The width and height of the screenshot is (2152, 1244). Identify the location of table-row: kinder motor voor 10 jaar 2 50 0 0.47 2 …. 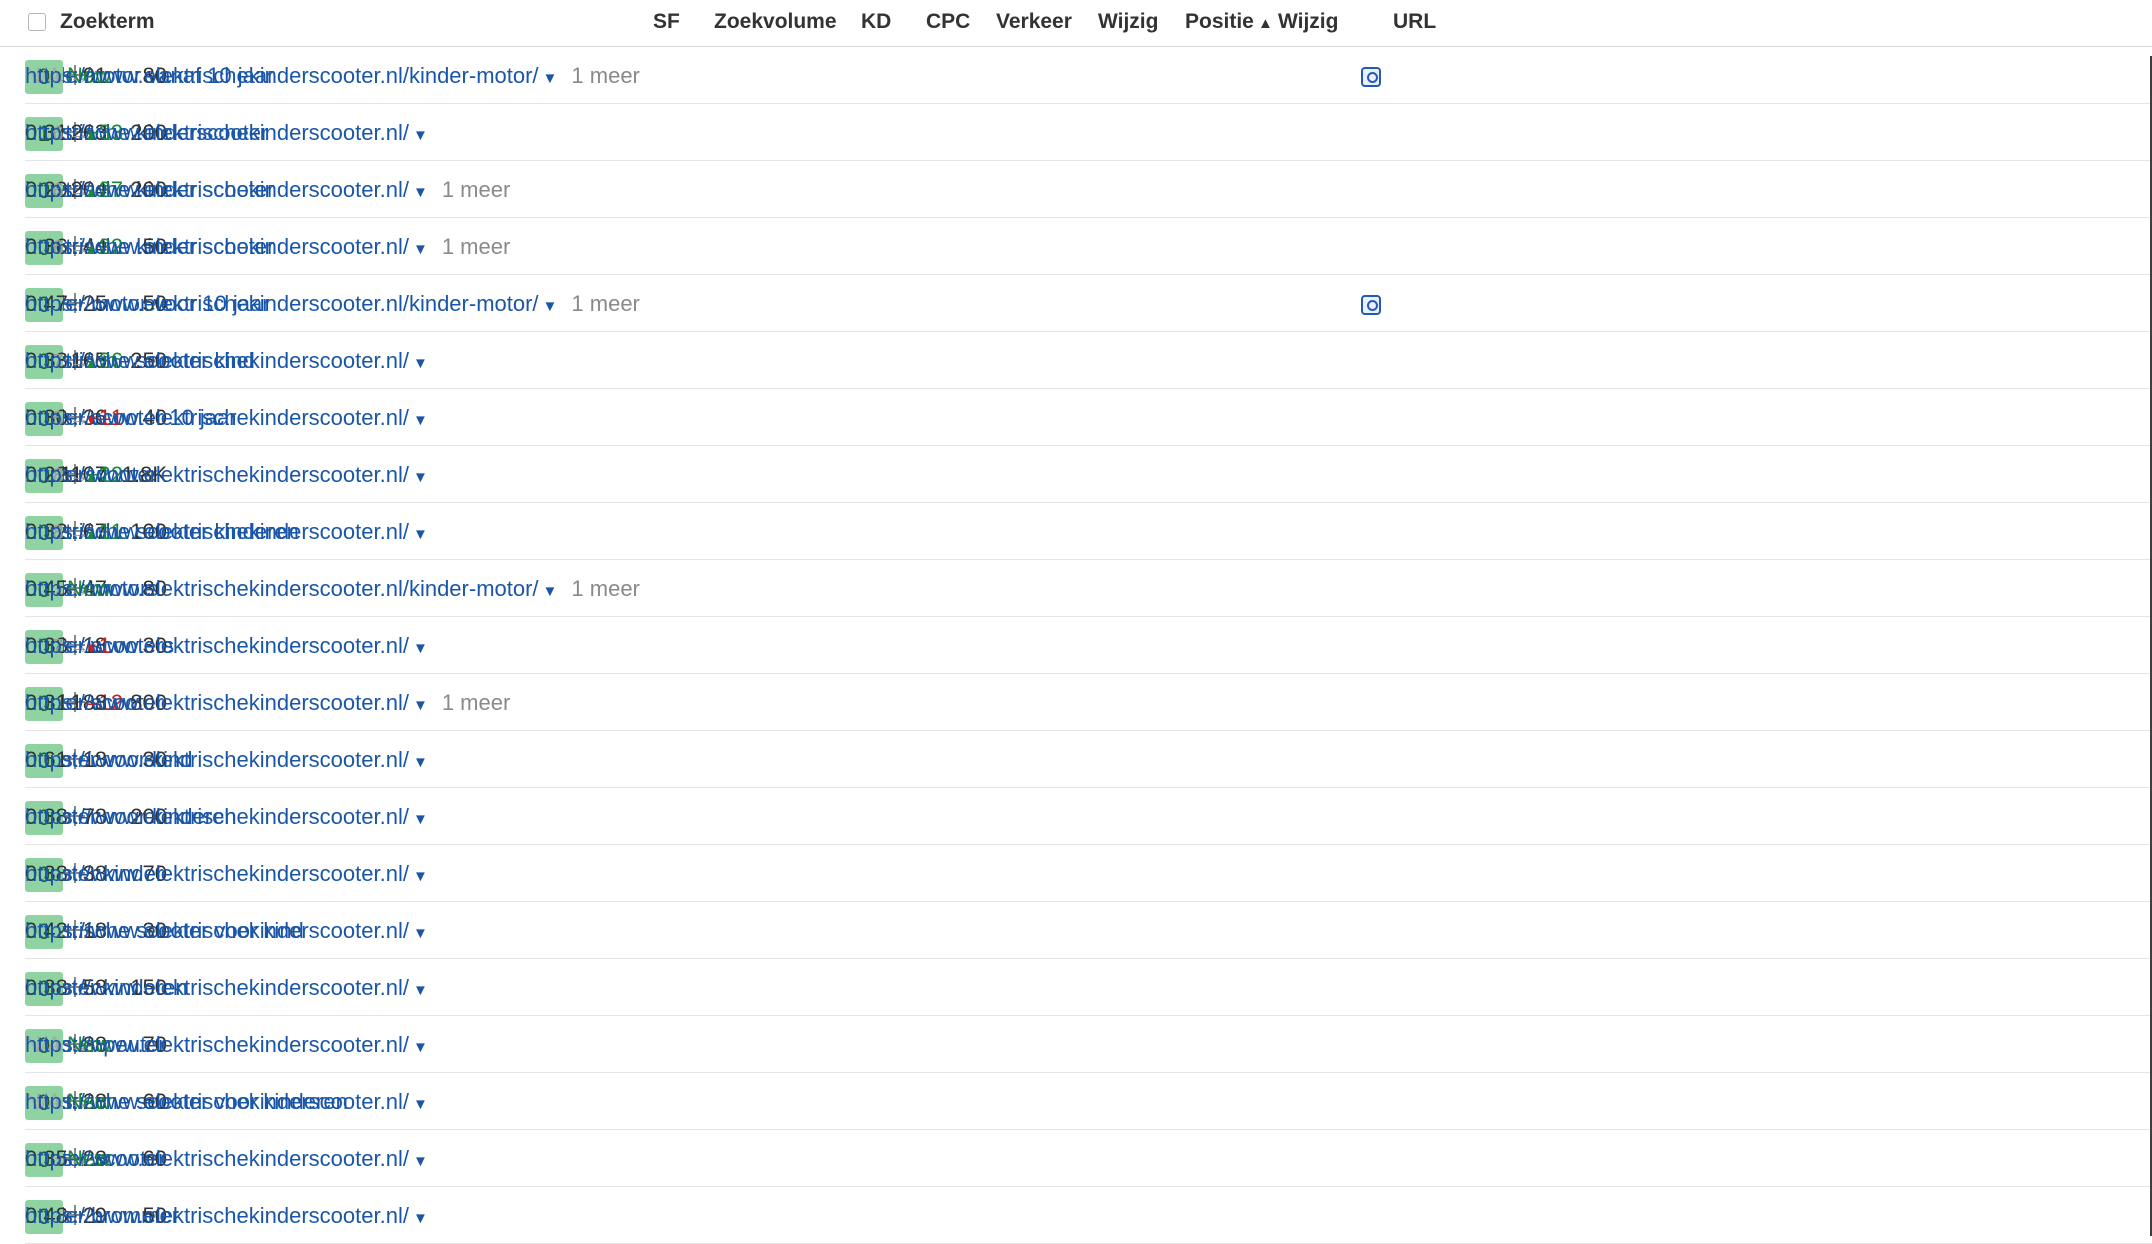
(1088, 303).